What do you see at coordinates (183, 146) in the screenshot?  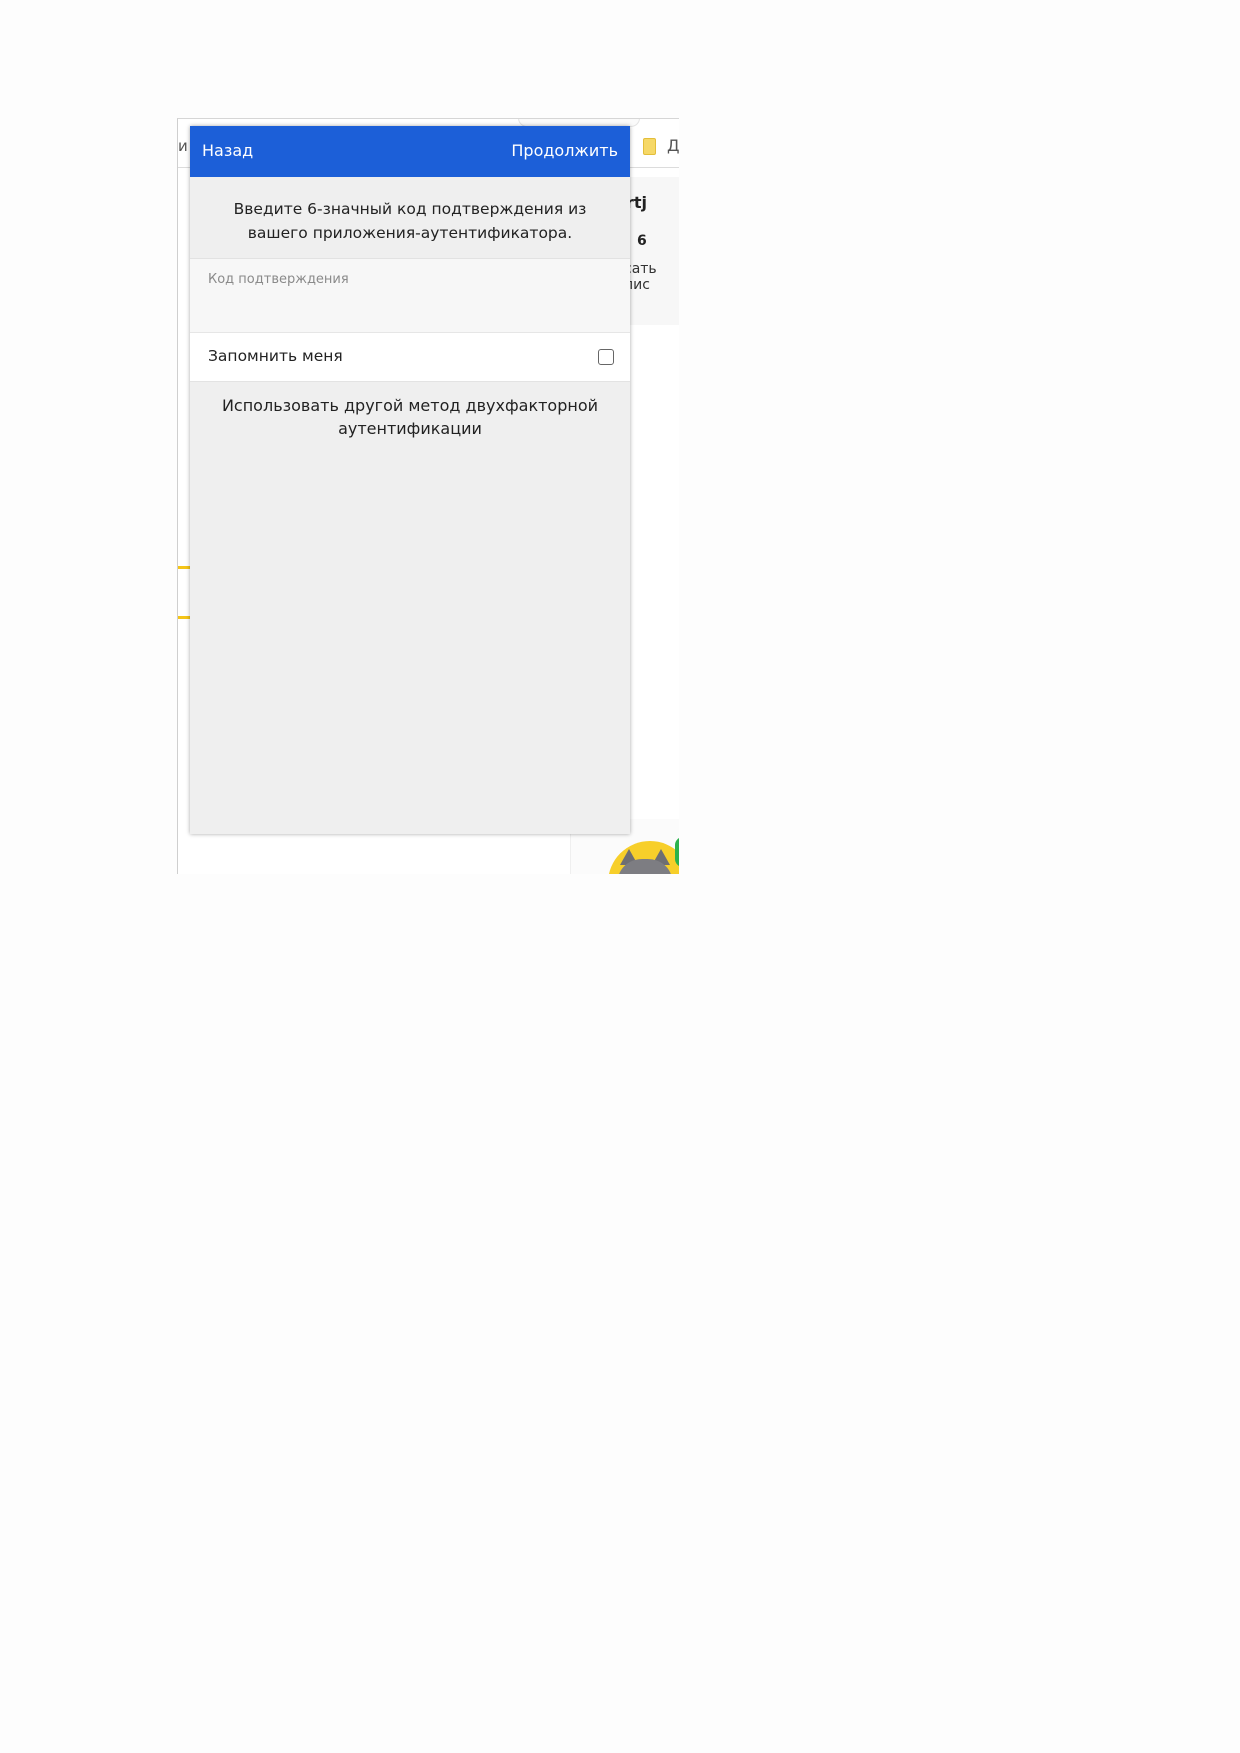 I see `bookmark-fragment: и` at bounding box center [183, 146].